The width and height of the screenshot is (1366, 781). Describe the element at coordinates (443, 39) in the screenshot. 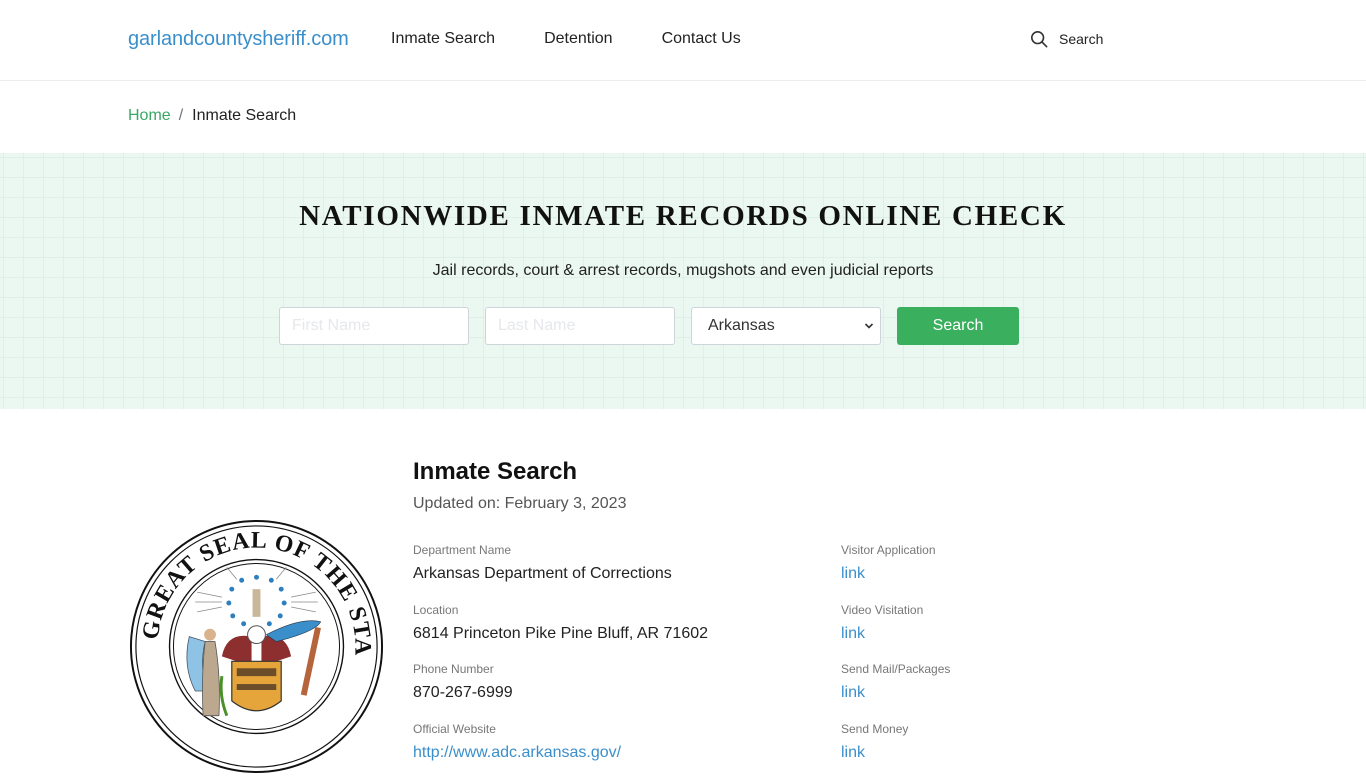

I see `nav-inmate-search: Inmate Search` at that location.